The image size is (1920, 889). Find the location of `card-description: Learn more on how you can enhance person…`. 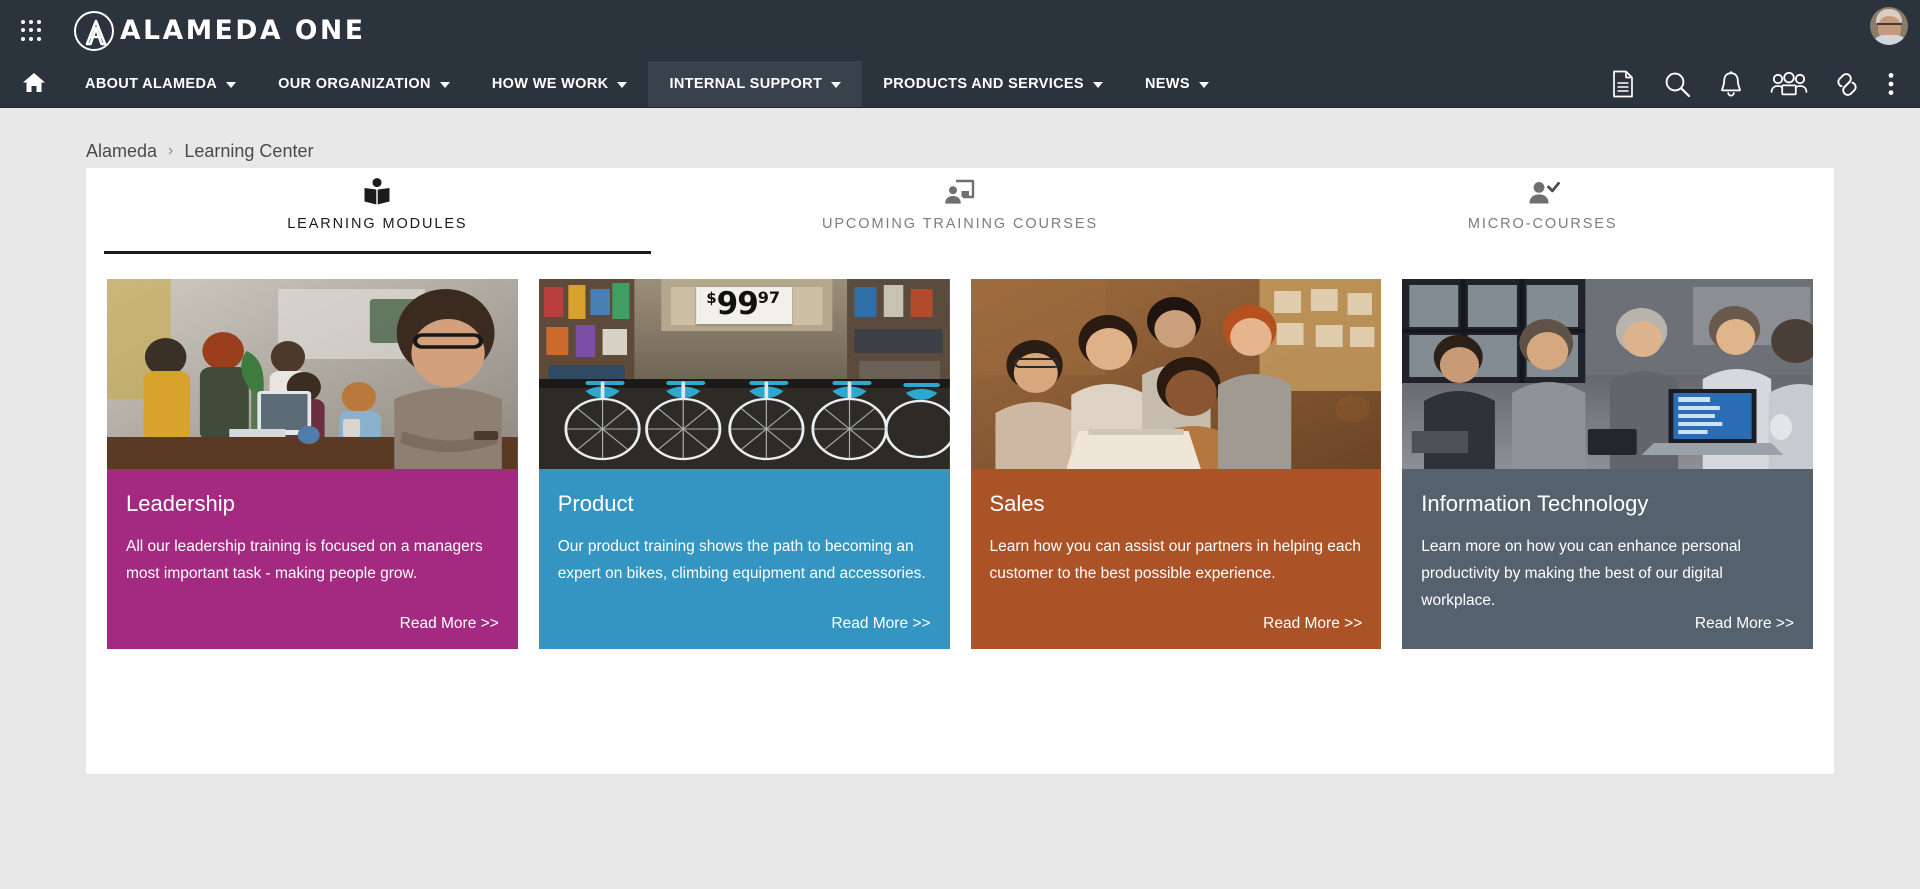

card-description: Learn more on how you can enhance person… is located at coordinates (1581, 573).